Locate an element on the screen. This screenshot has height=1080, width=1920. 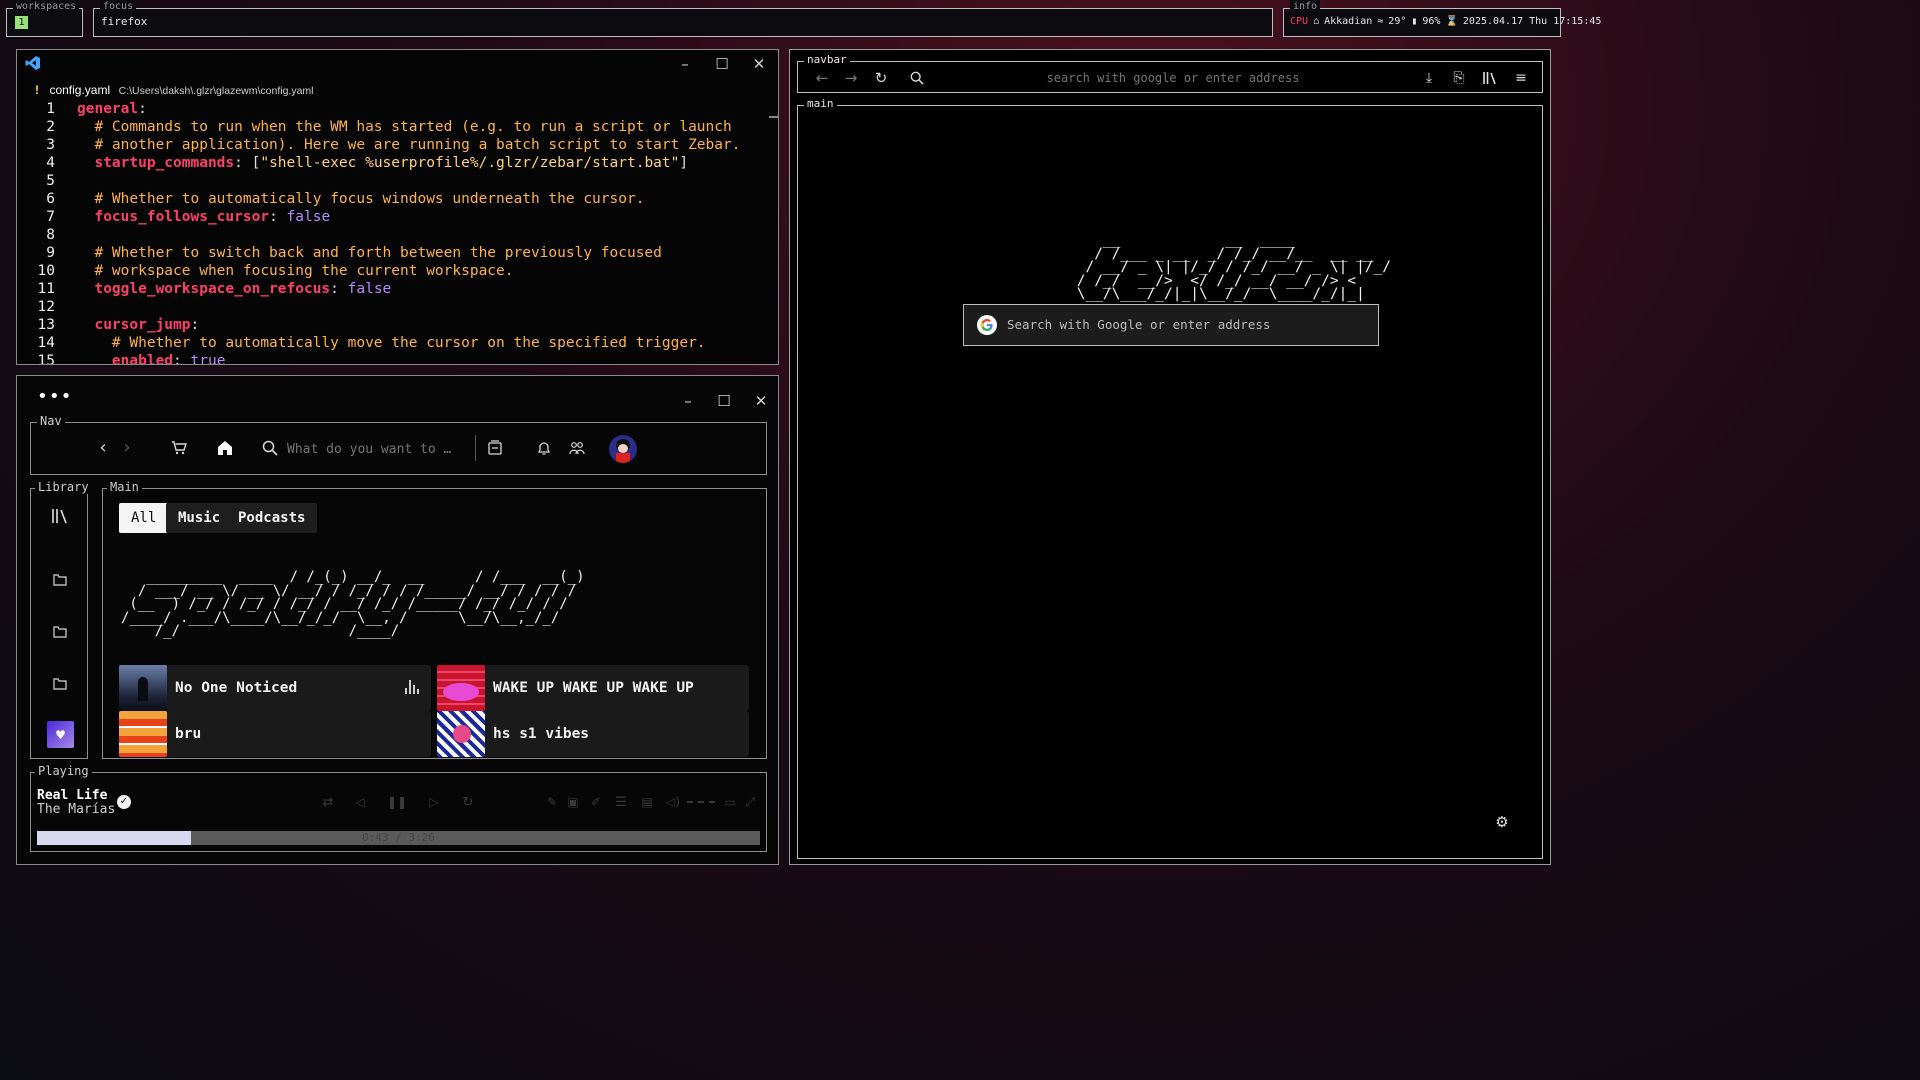
search-input is located at coordinates (377, 449).